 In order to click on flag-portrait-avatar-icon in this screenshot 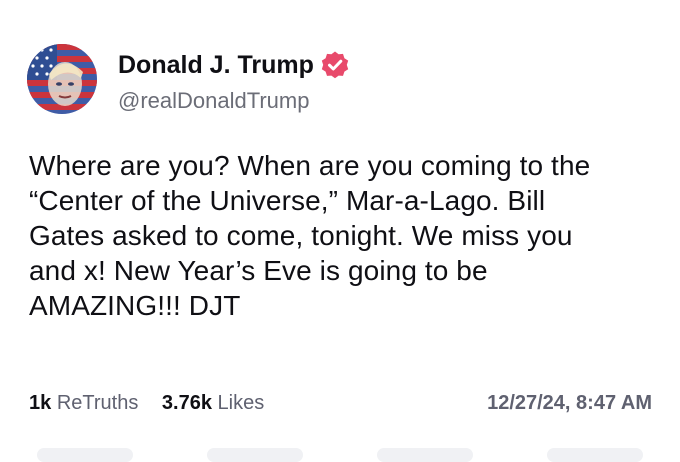, I will do `click(62, 79)`.